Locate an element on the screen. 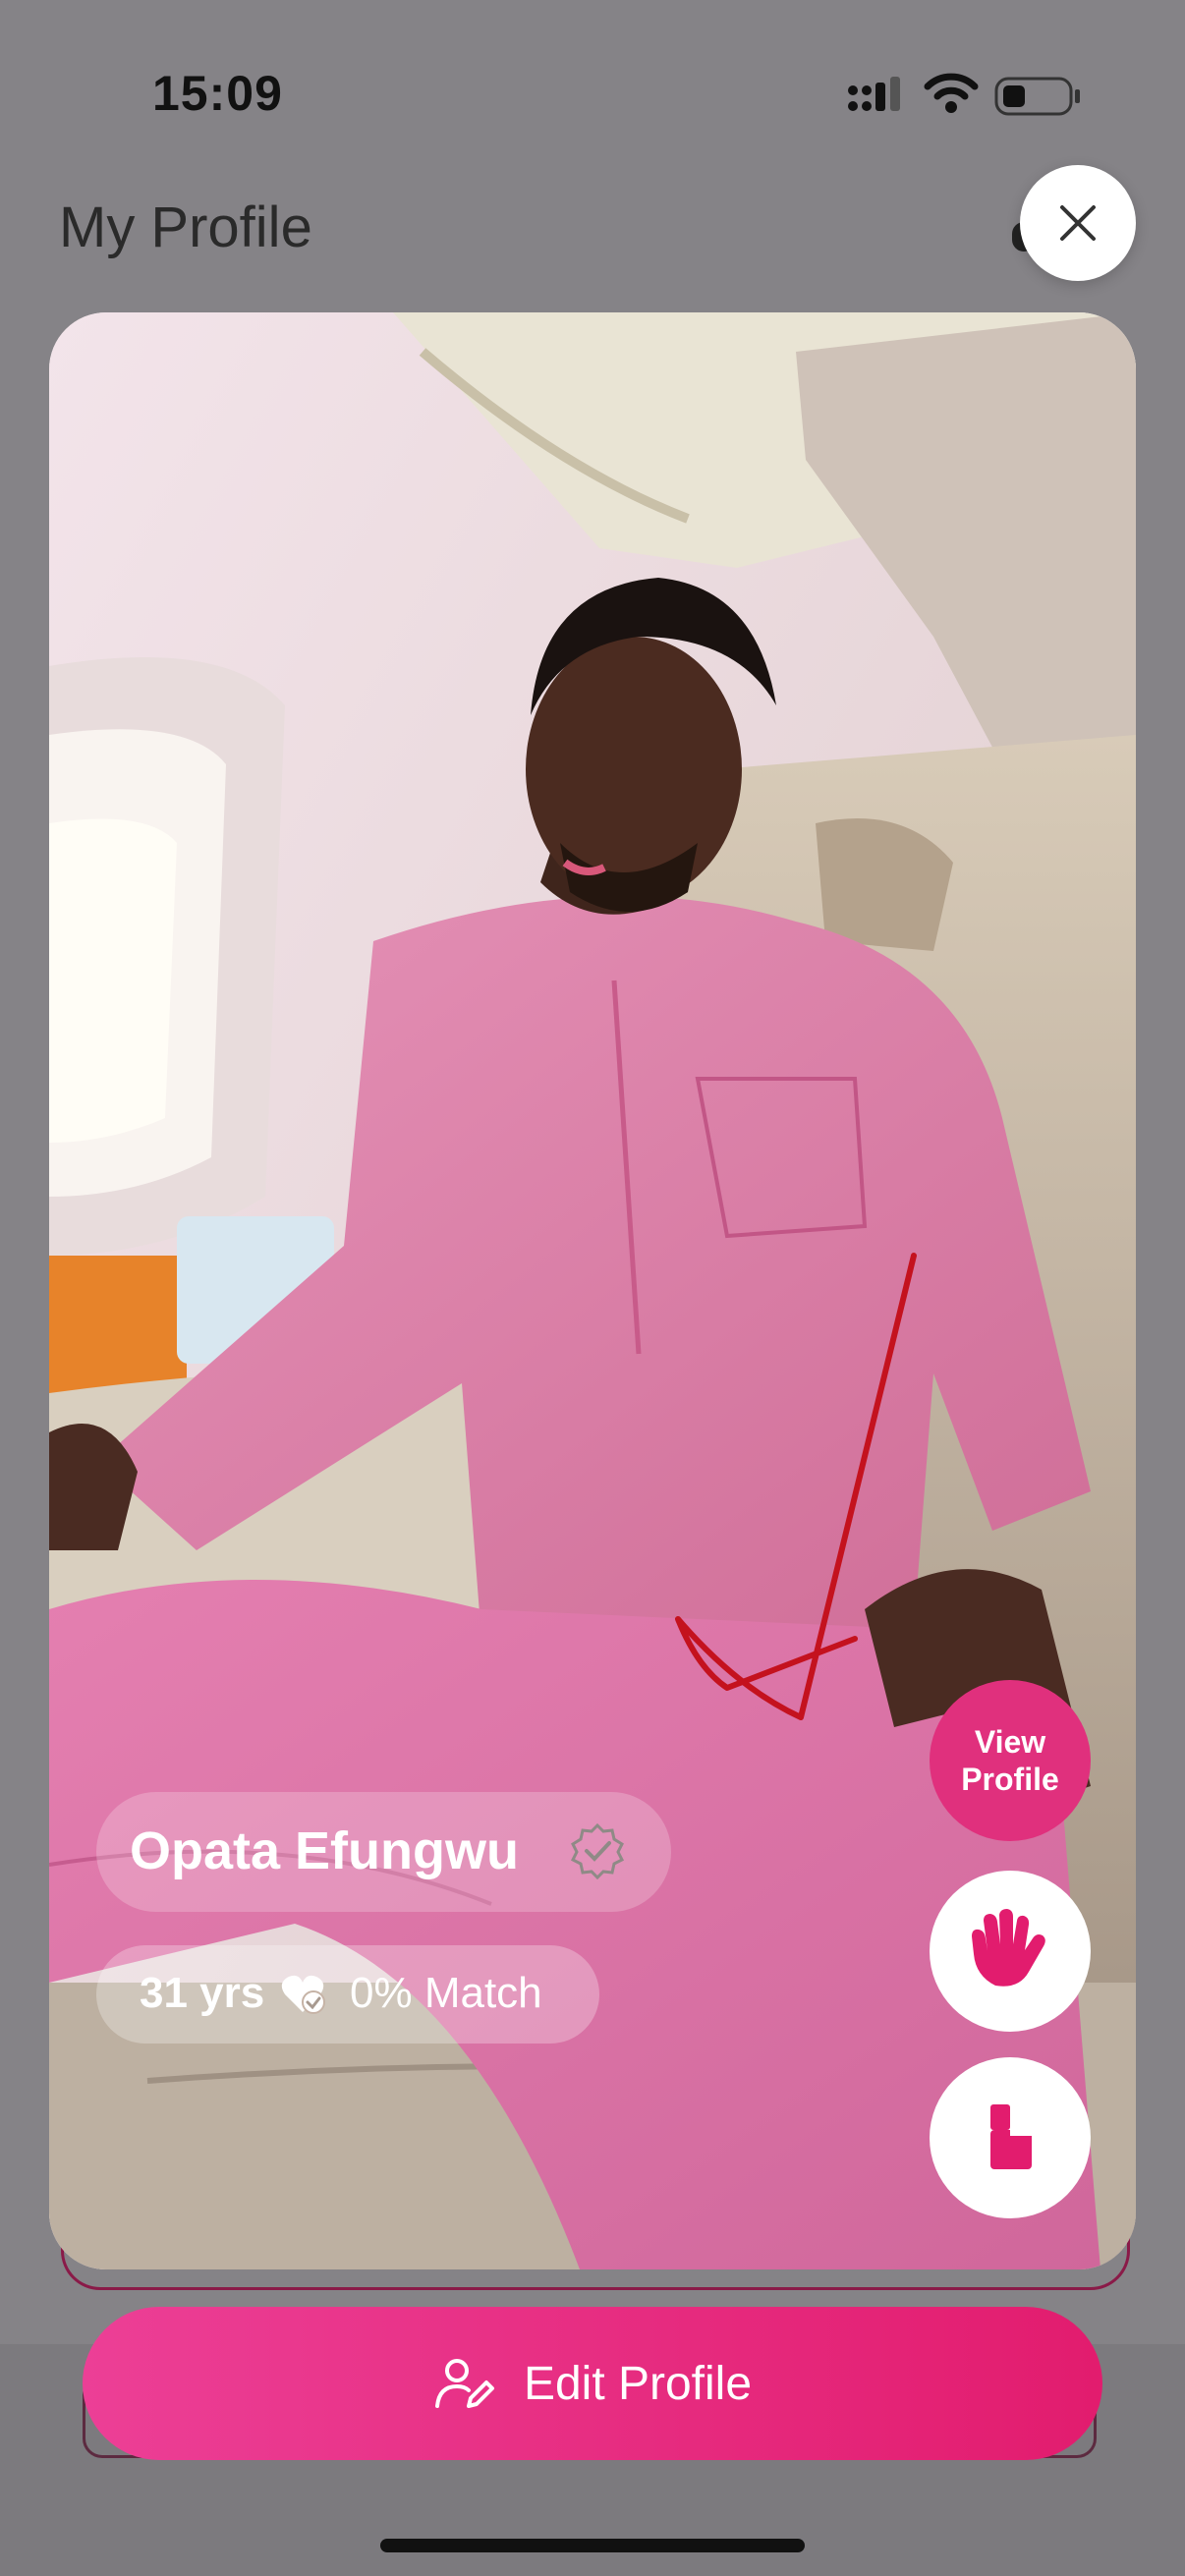  profile-name: Opata Efungwu is located at coordinates (324, 1850).